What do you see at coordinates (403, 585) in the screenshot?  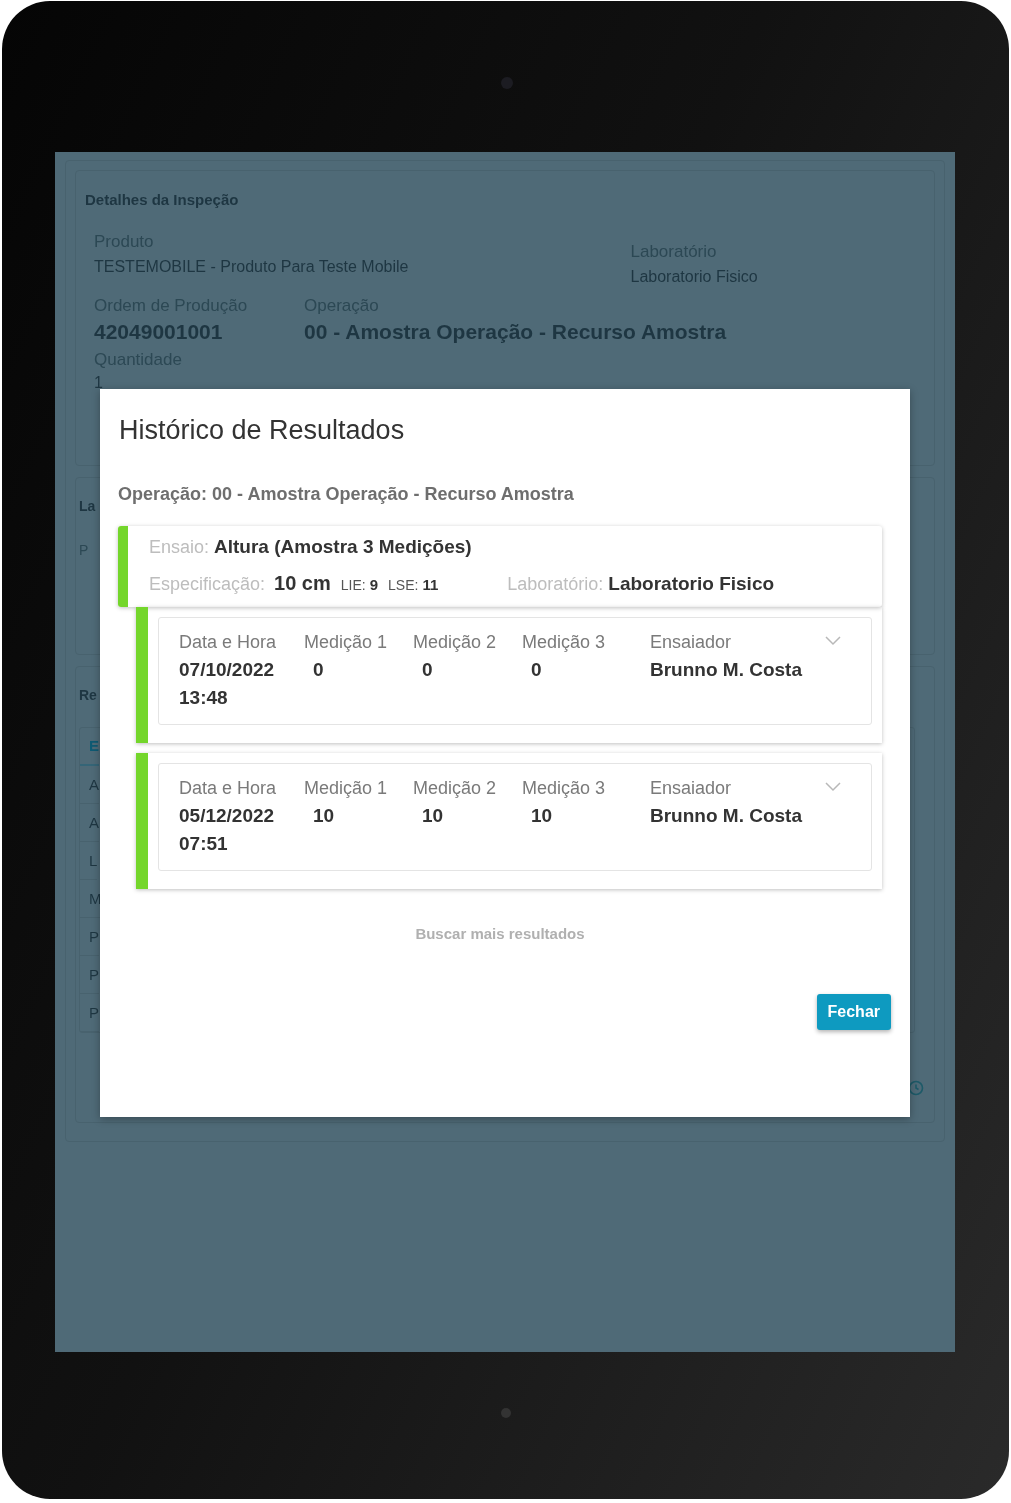 I see `lse-label: LSE:` at bounding box center [403, 585].